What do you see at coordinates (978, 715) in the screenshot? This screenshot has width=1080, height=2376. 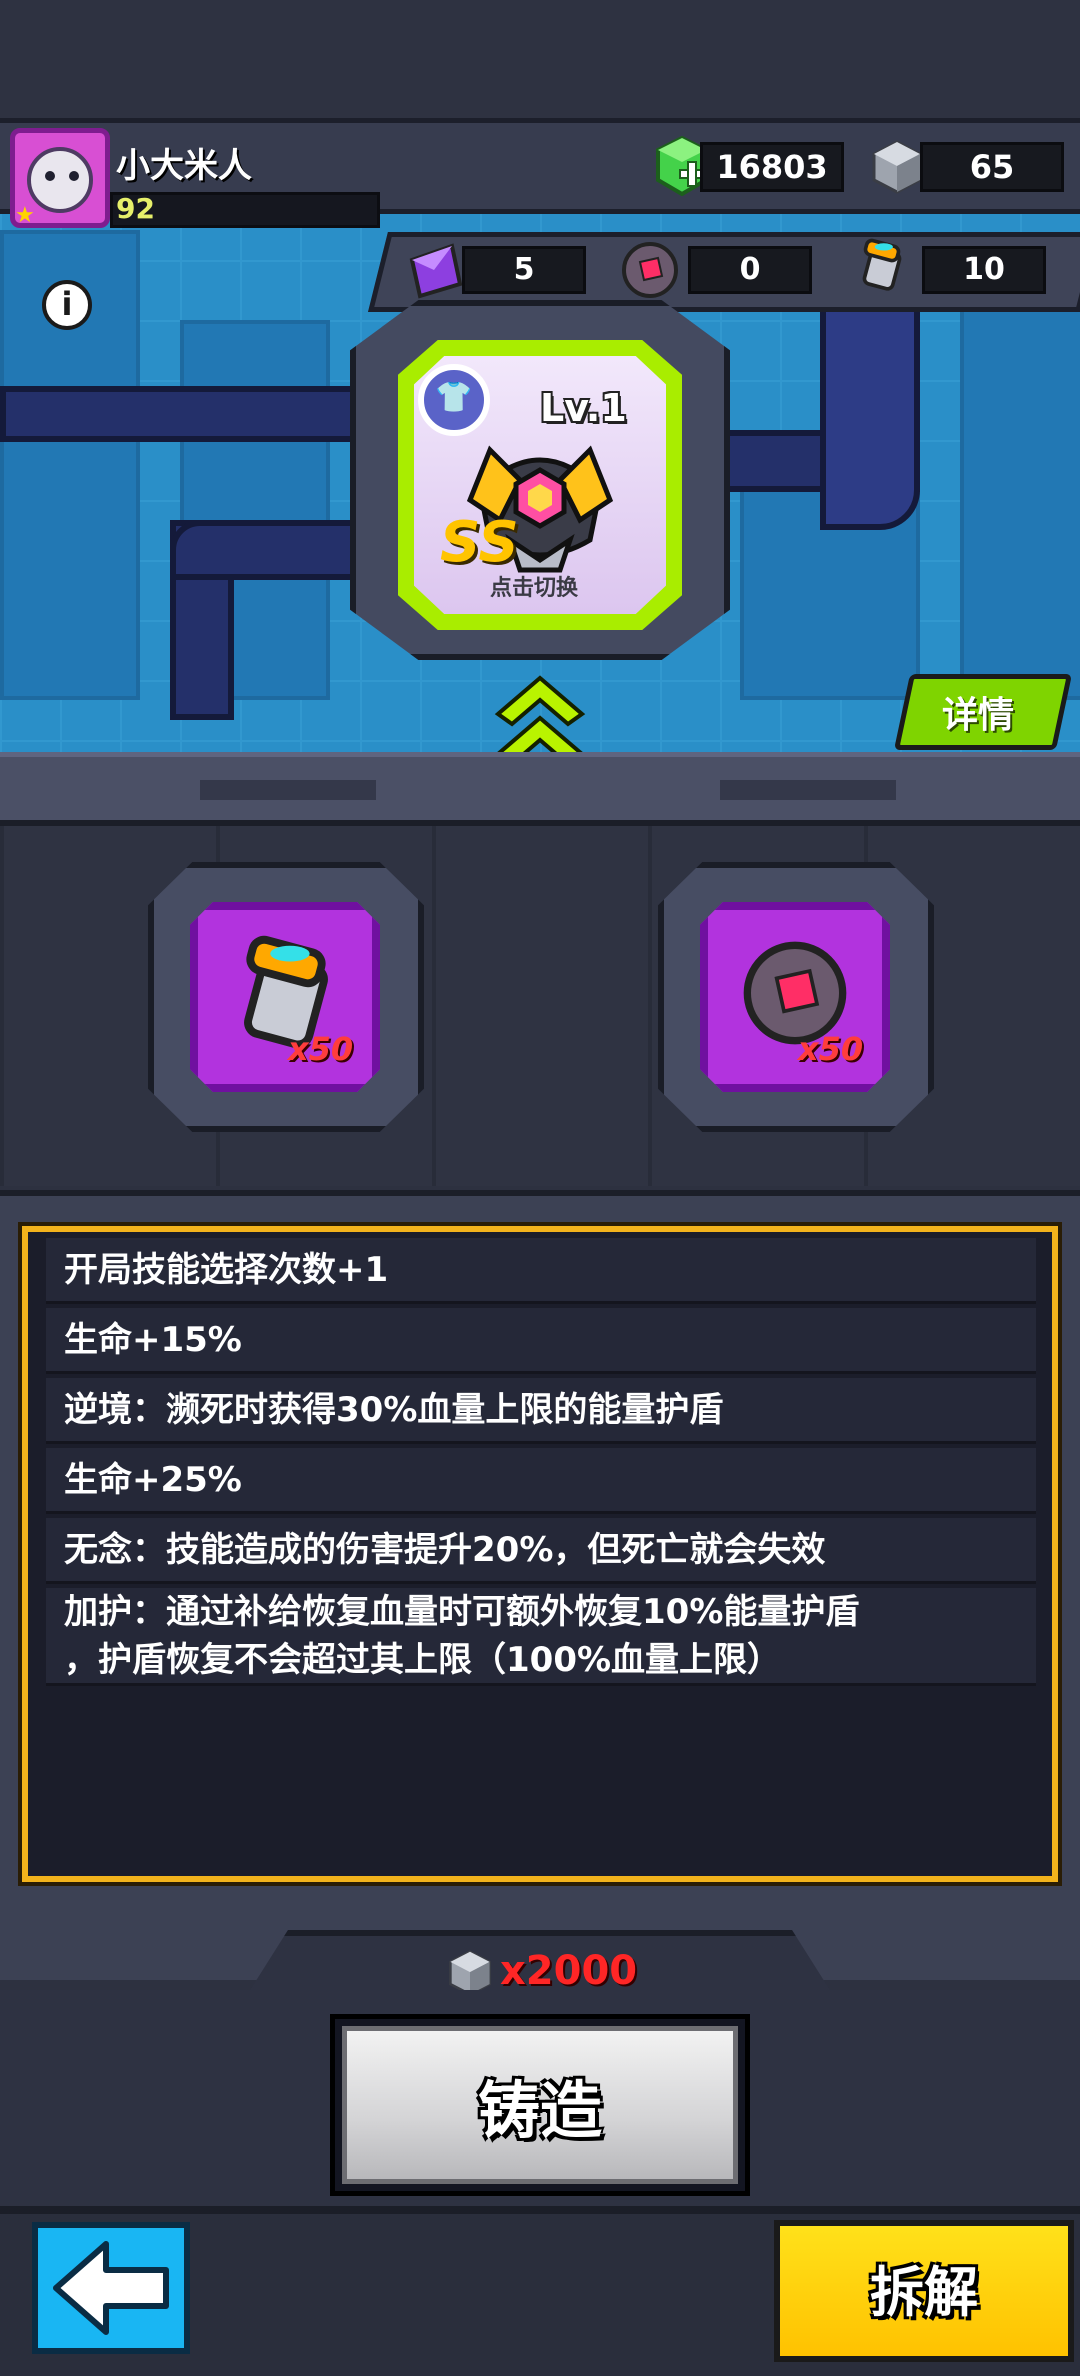 I see `detail-button-label: 详情` at bounding box center [978, 715].